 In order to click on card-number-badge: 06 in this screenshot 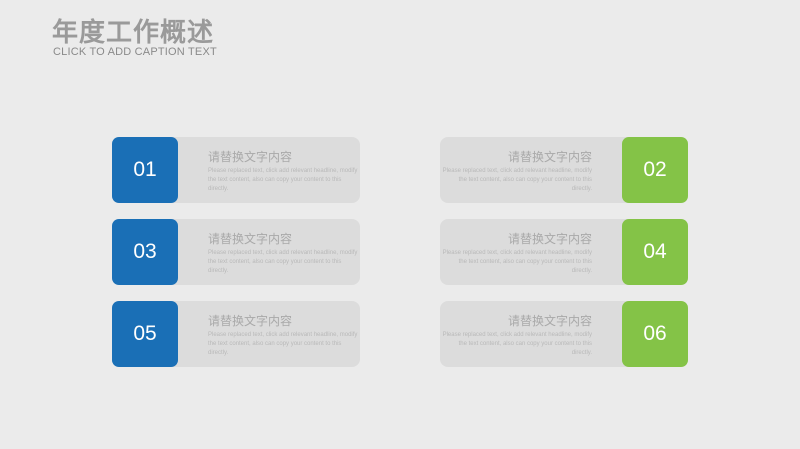, I will do `click(655, 334)`.